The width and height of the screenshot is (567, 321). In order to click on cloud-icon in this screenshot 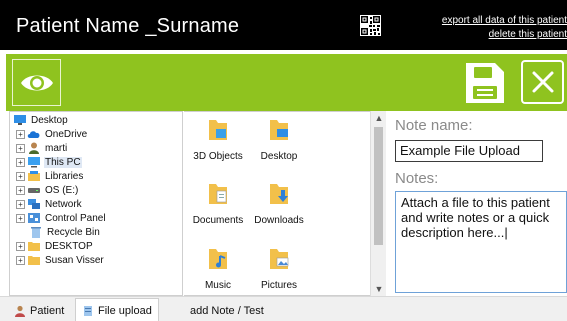, I will do `click(33, 134)`.